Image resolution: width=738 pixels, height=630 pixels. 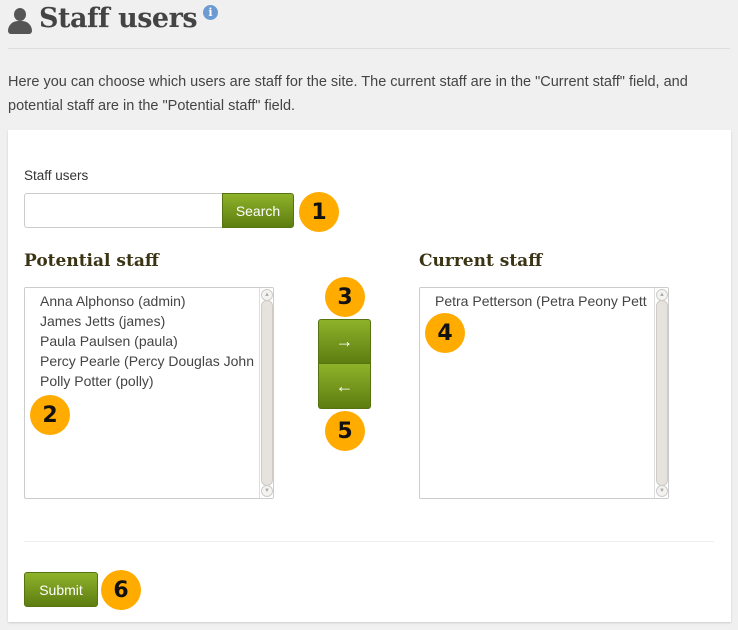 I want to click on current-scrollbar: ▲ ▼, so click(x=661, y=393).